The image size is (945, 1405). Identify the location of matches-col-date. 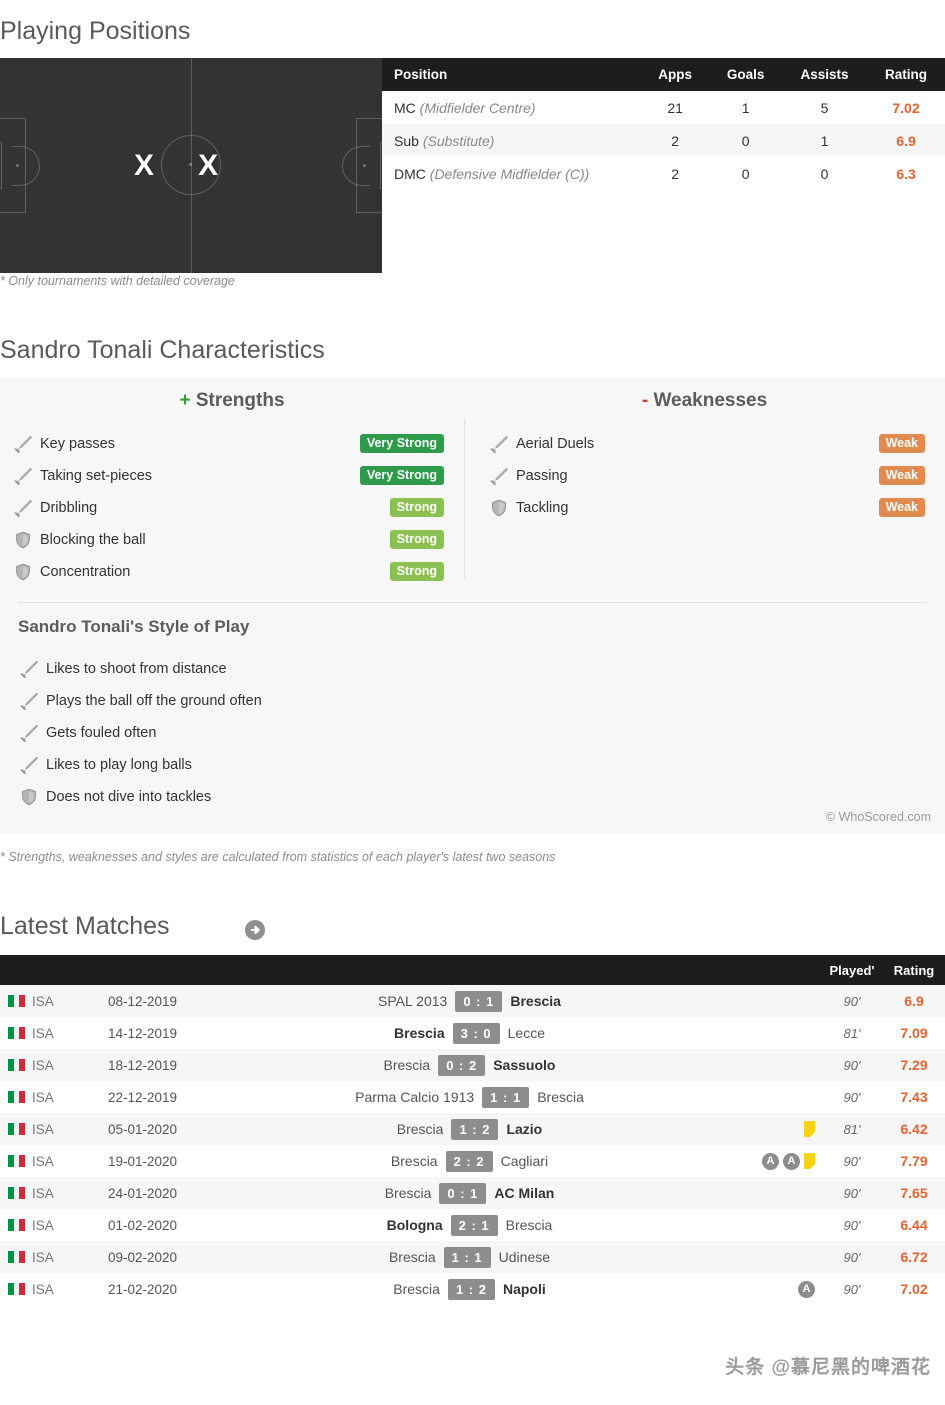
(163, 970).